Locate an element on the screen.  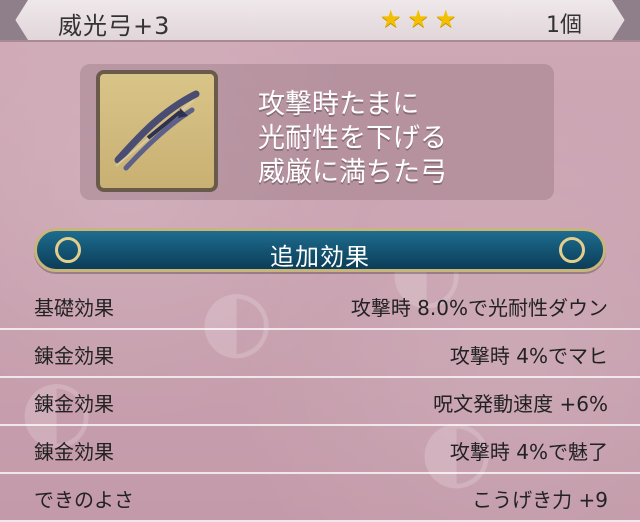
effect-value: 攻撃時 4%で魅了 is located at coordinates (528, 452).